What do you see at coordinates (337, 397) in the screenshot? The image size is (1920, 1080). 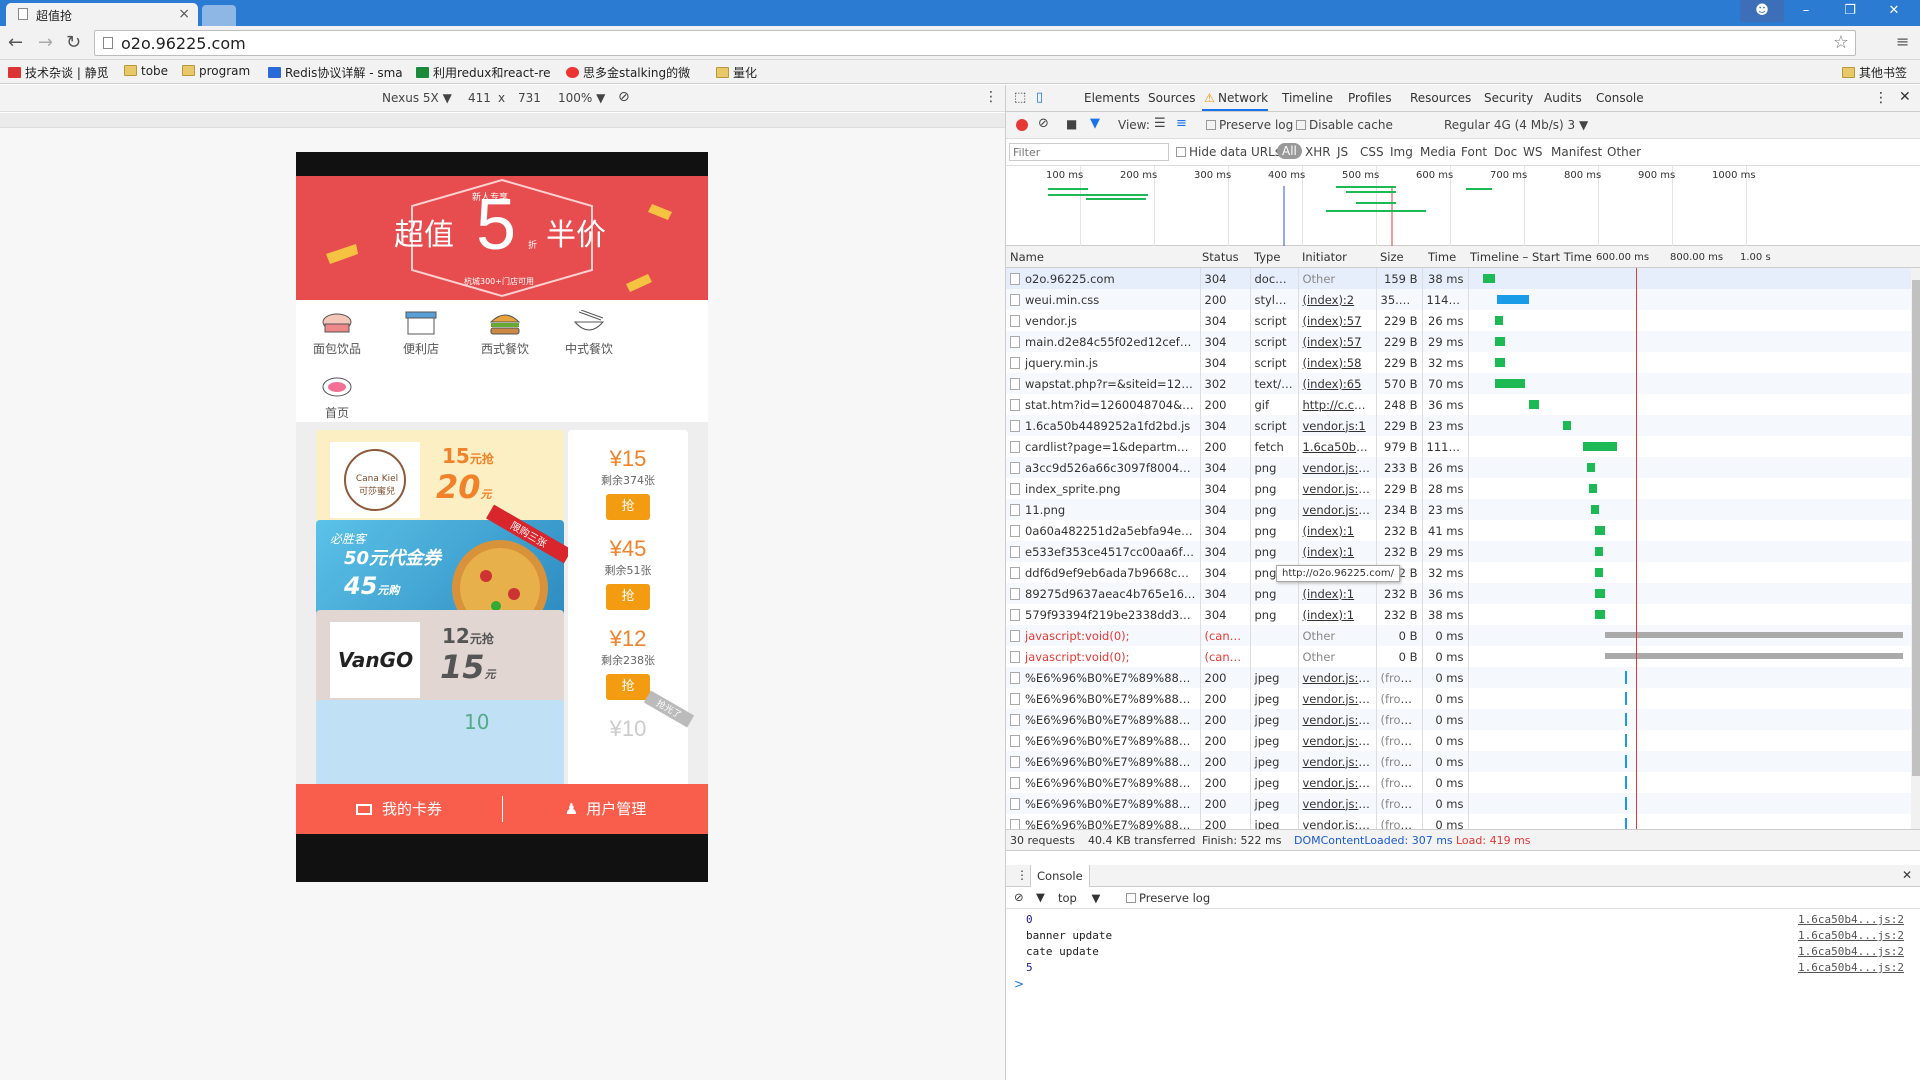 I see `category-home: 首页` at bounding box center [337, 397].